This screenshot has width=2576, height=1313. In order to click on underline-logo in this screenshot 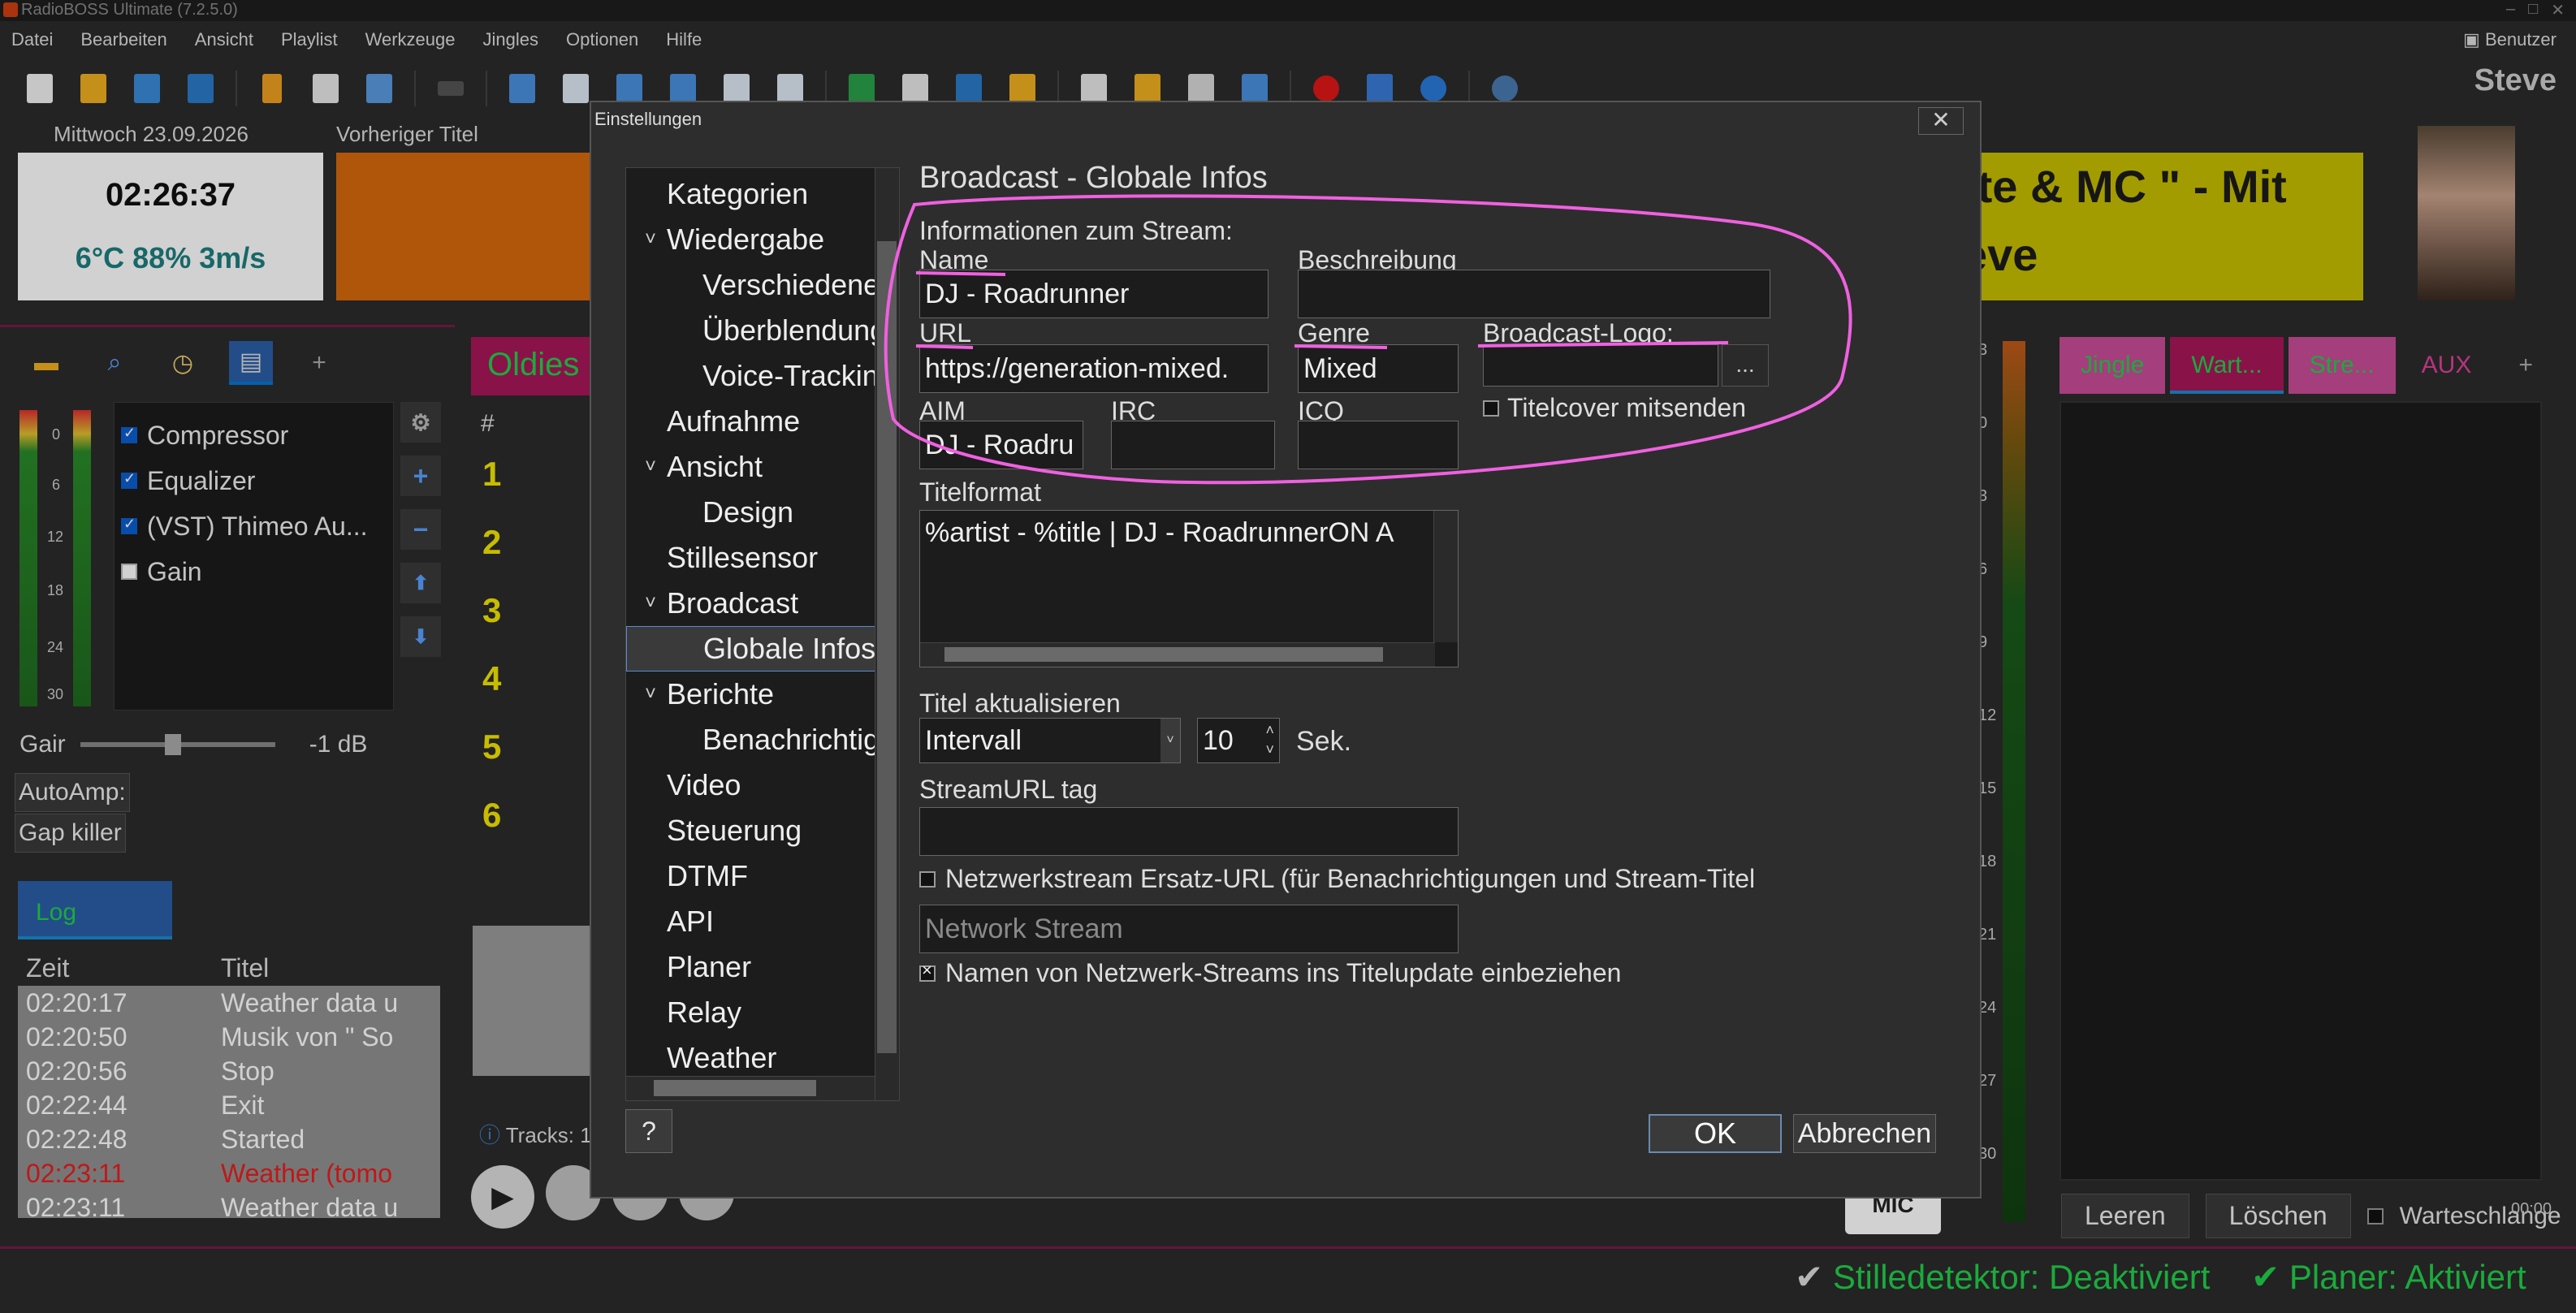, I will do `click(1603, 344)`.